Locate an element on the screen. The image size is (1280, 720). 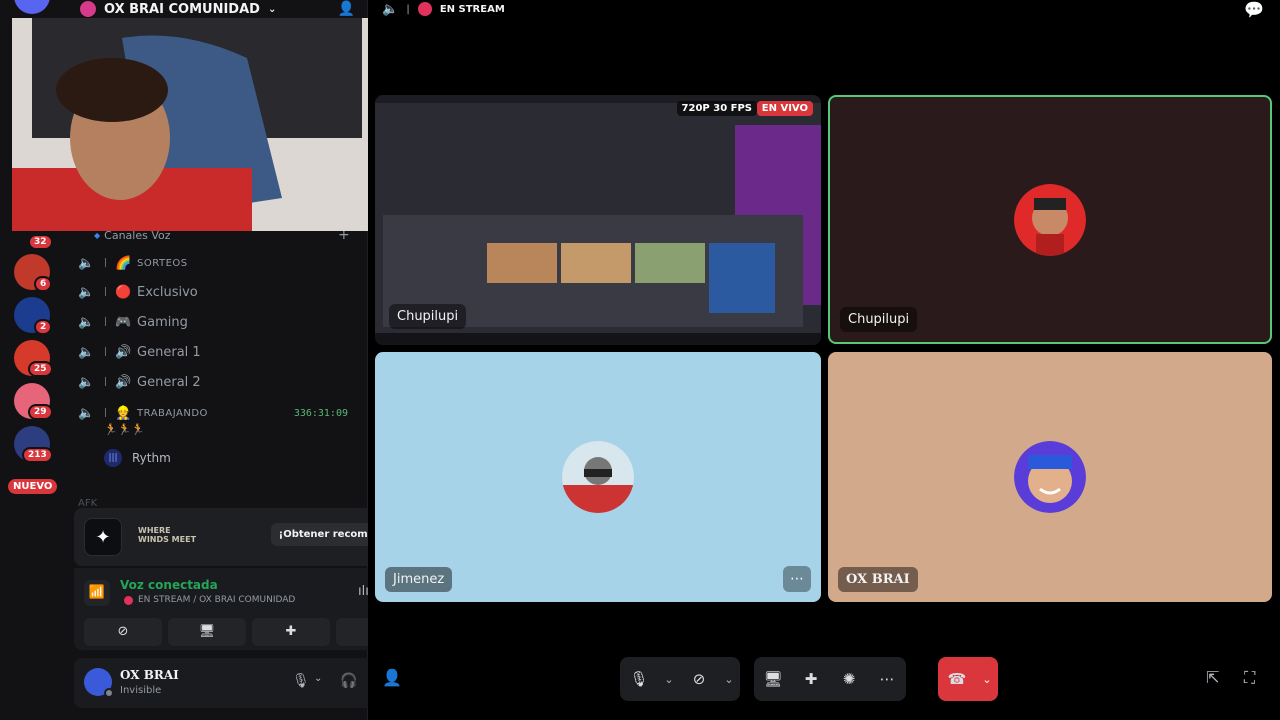
participant-label: OX BRAI is located at coordinates (878, 579).